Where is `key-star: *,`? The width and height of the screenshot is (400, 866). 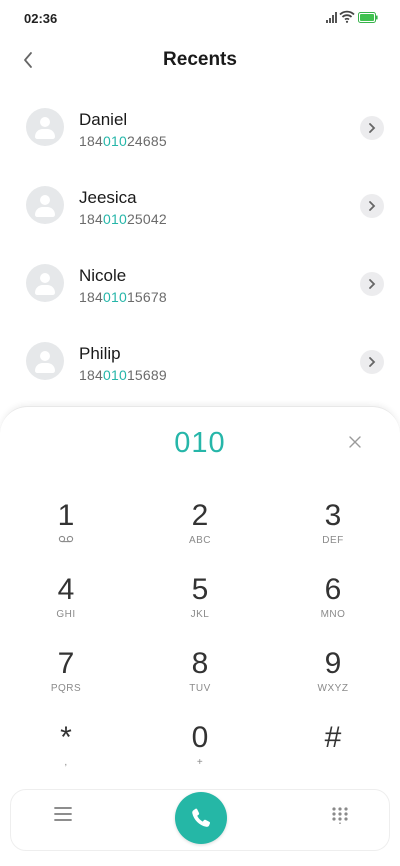
key-star: *, is located at coordinates (66, 752).